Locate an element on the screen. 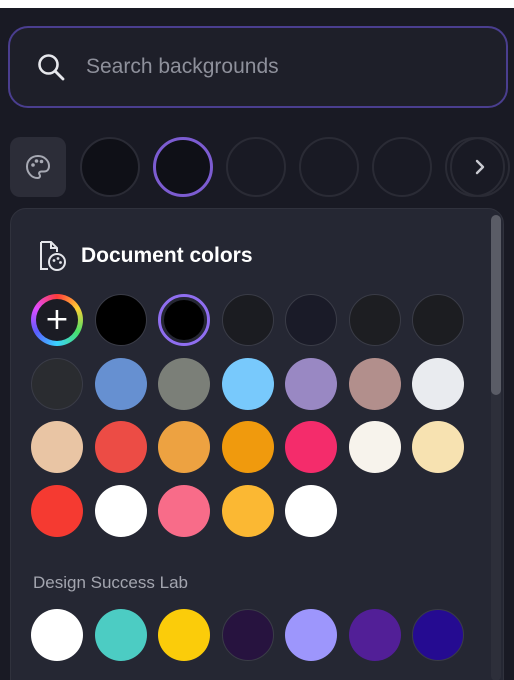 The width and height of the screenshot is (514, 680). search-bar is located at coordinates (258, 67).